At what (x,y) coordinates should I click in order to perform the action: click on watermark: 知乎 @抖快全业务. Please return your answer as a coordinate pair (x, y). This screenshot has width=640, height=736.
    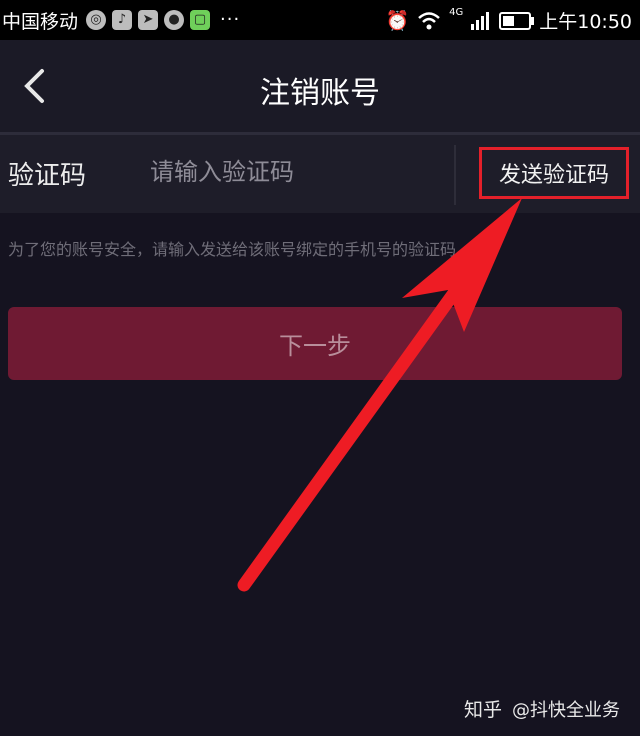
    Looking at the image, I should click on (542, 708).